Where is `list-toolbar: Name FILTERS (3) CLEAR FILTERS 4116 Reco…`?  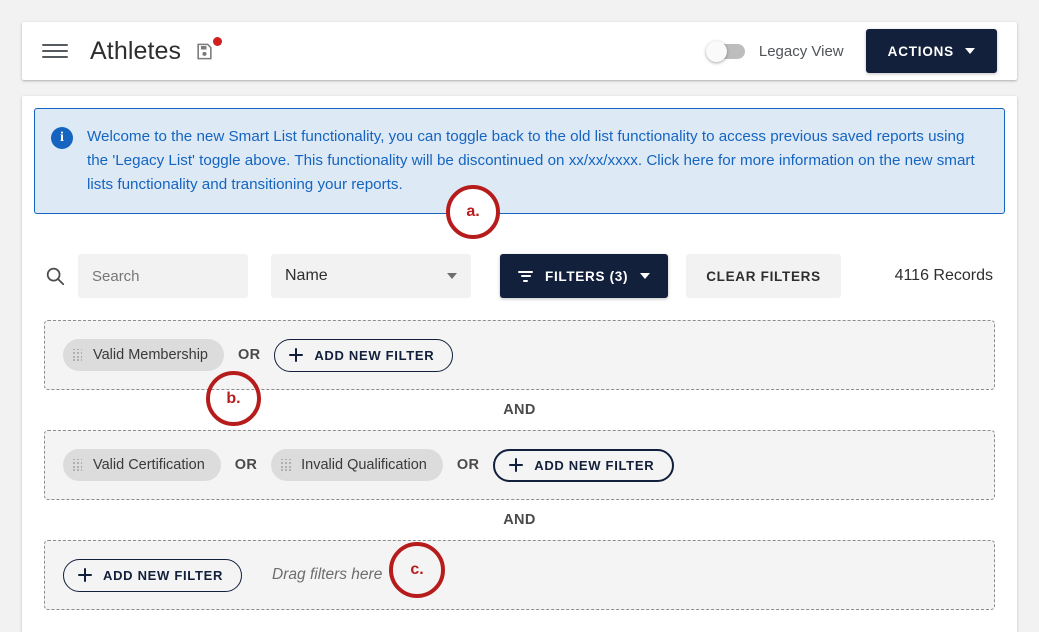
list-toolbar: Name FILTERS (3) CLEAR FILTERS 4116 Reco… is located at coordinates (519, 276).